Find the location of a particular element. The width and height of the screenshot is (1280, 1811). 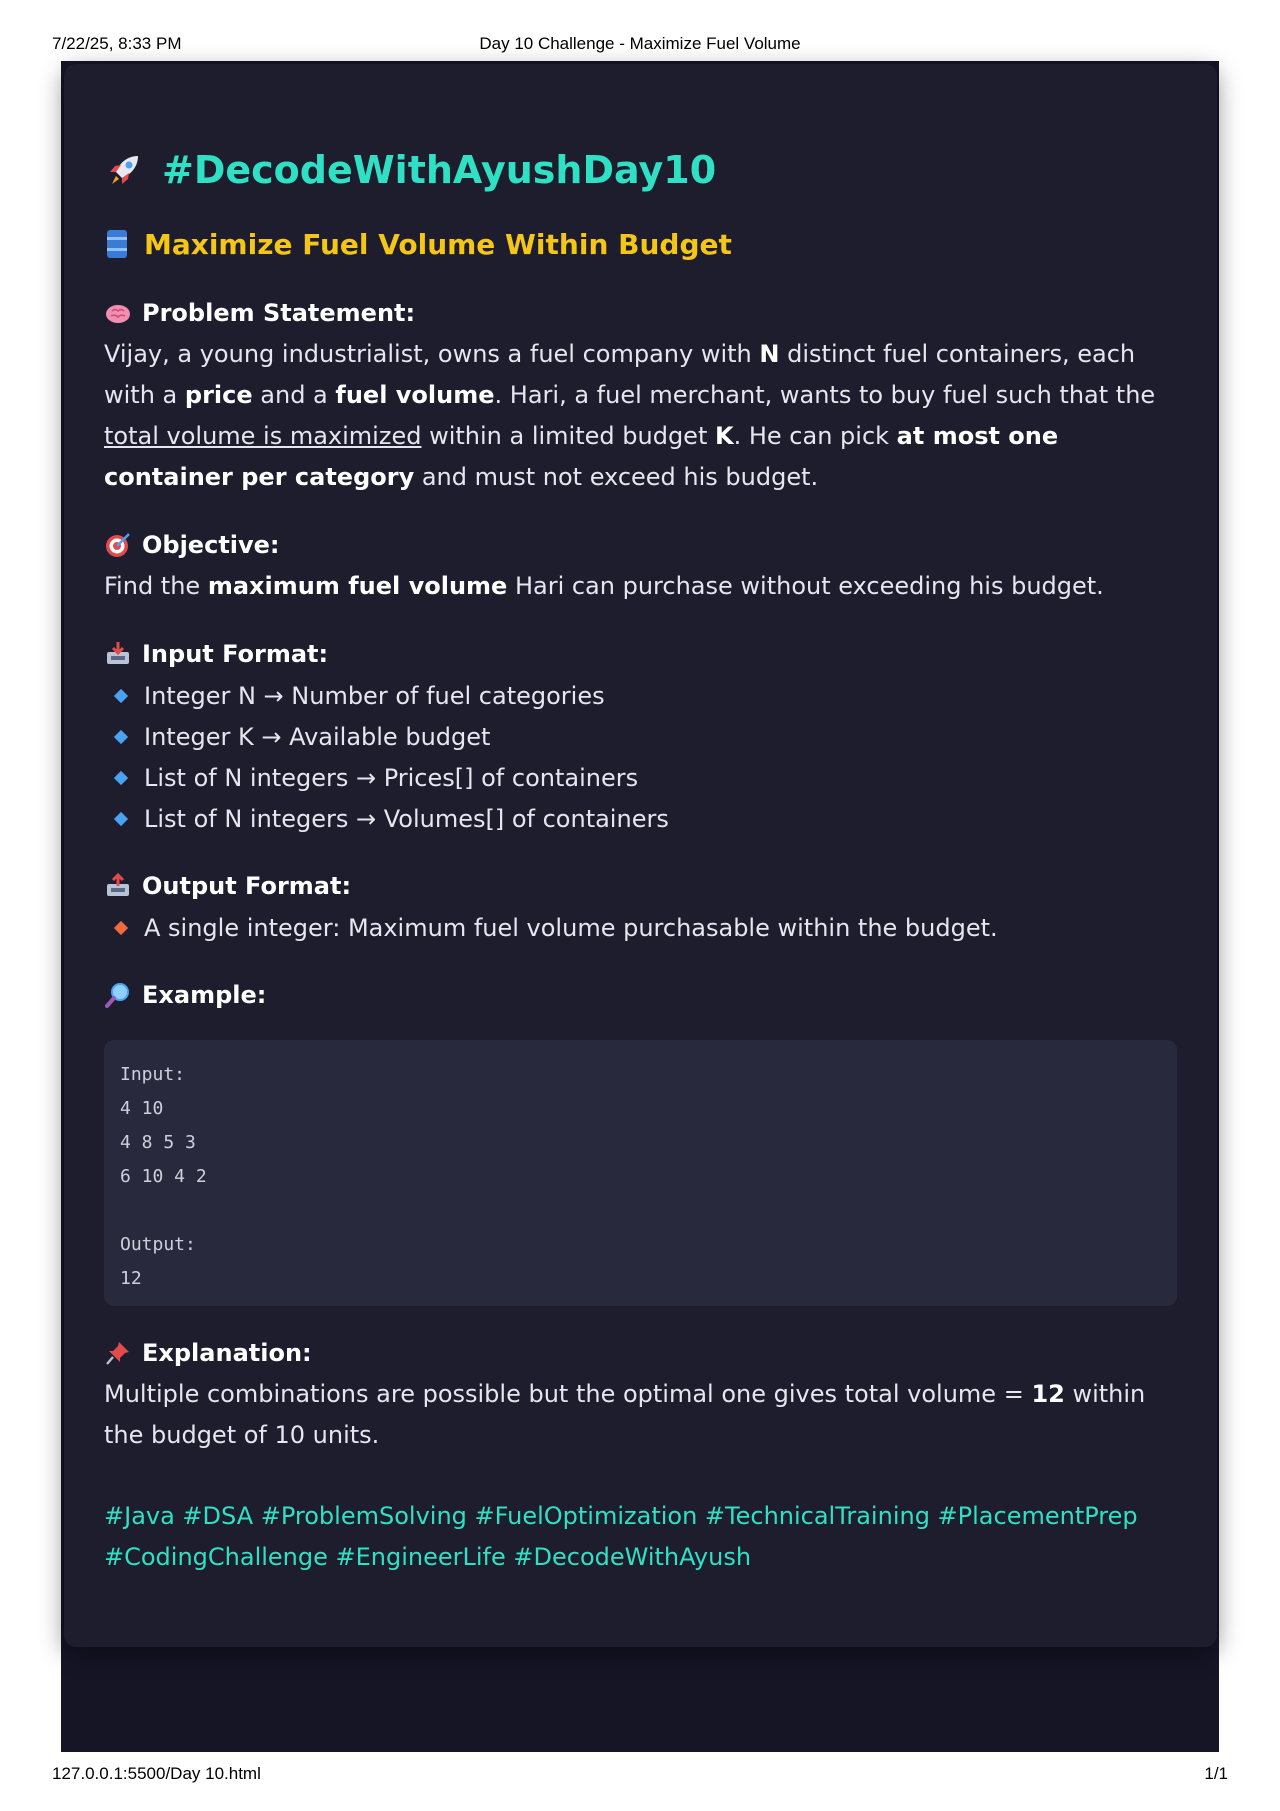

problem-heading: Problem Statement: is located at coordinates (640, 313).